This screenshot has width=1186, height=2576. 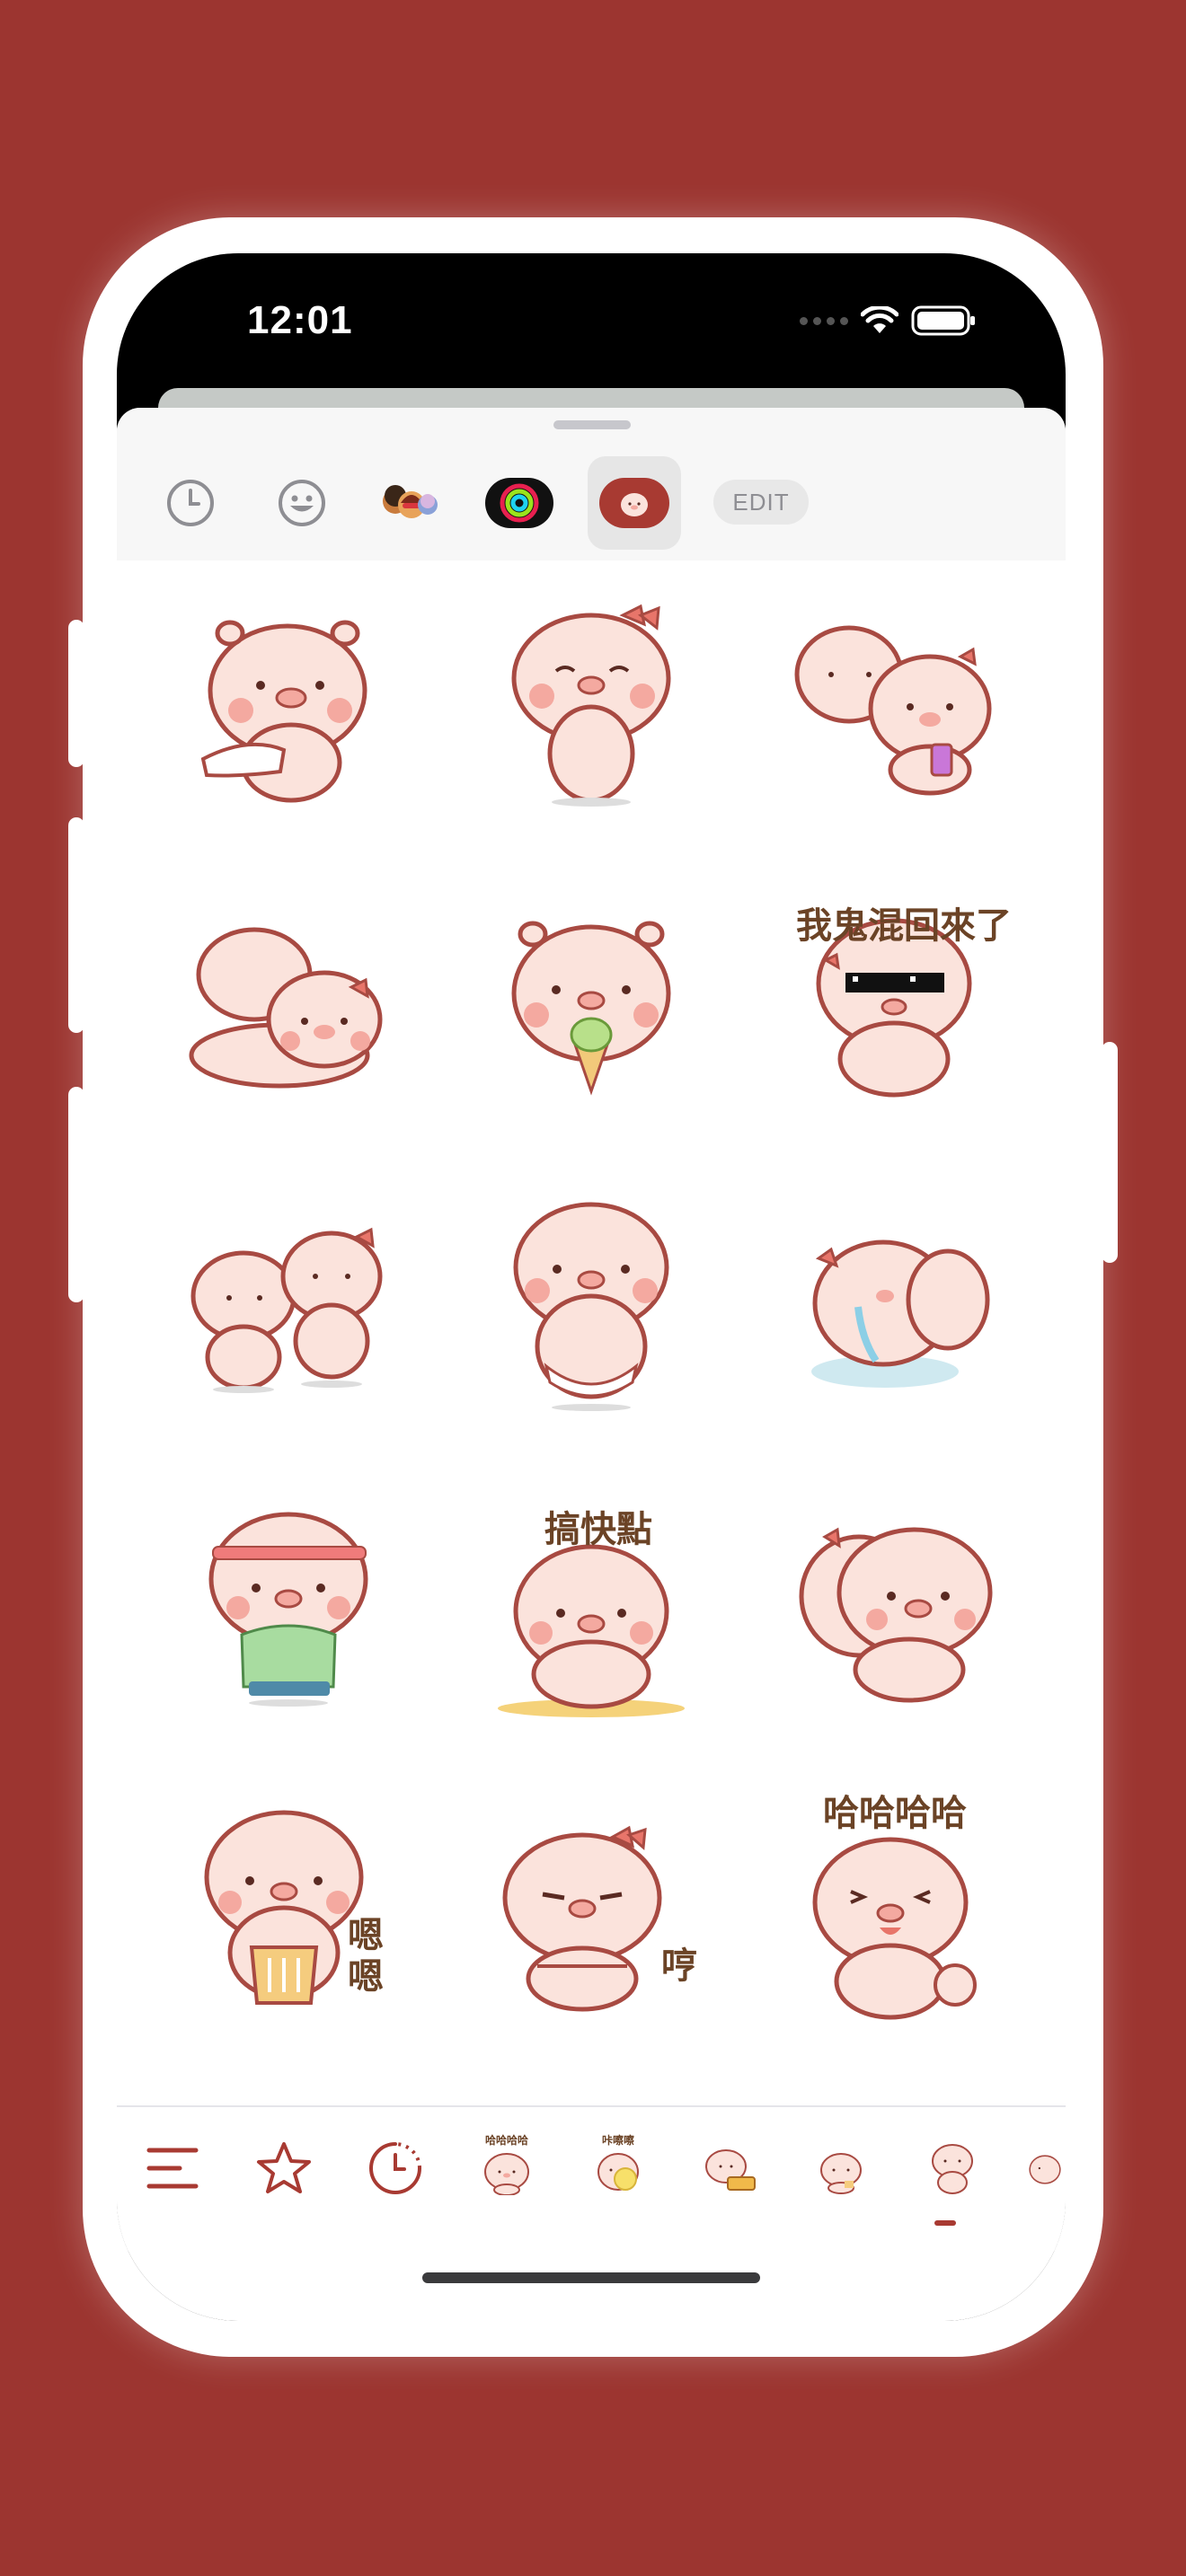 I want to click on sticker-pig-ice-cream, so click(x=591, y=1001).